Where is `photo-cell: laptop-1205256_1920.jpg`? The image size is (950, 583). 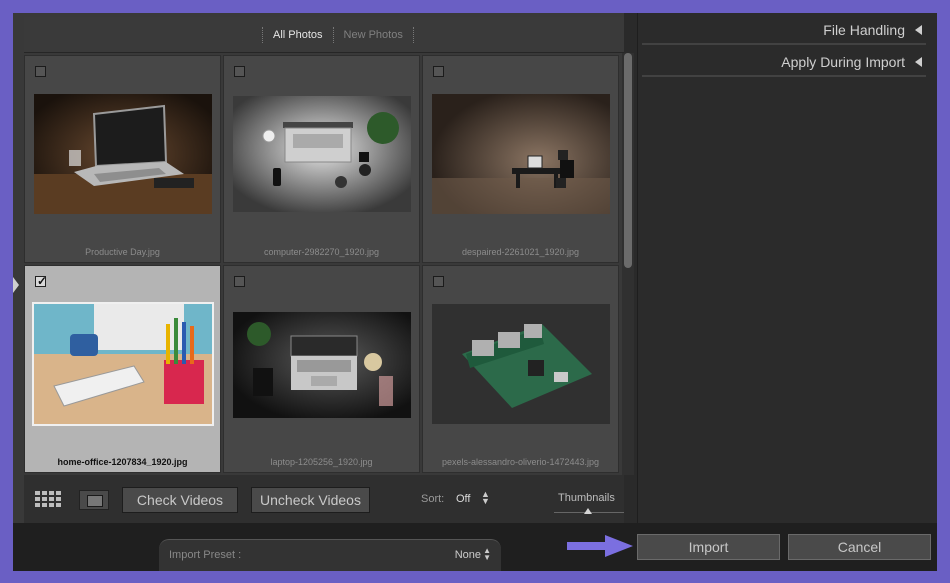 photo-cell: laptop-1205256_1920.jpg is located at coordinates (321, 369).